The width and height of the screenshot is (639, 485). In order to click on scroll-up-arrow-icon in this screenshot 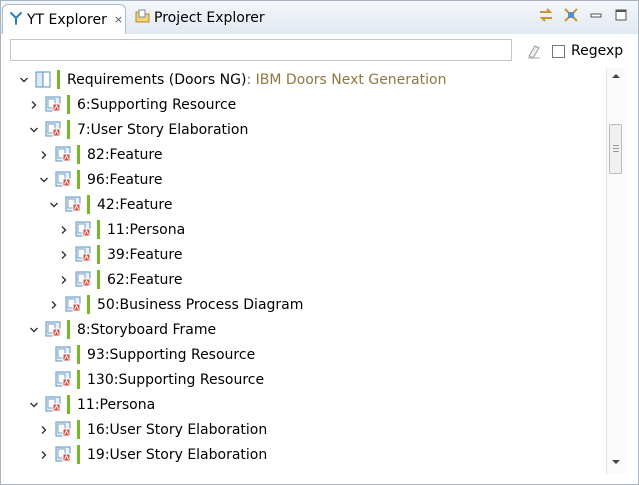, I will do `click(616, 78)`.